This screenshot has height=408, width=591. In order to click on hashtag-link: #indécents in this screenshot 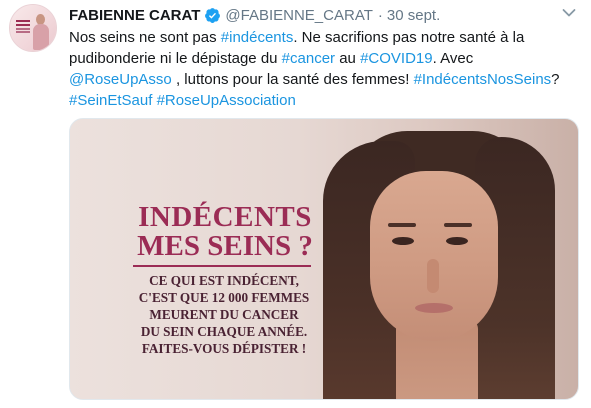, I will do `click(257, 37)`.